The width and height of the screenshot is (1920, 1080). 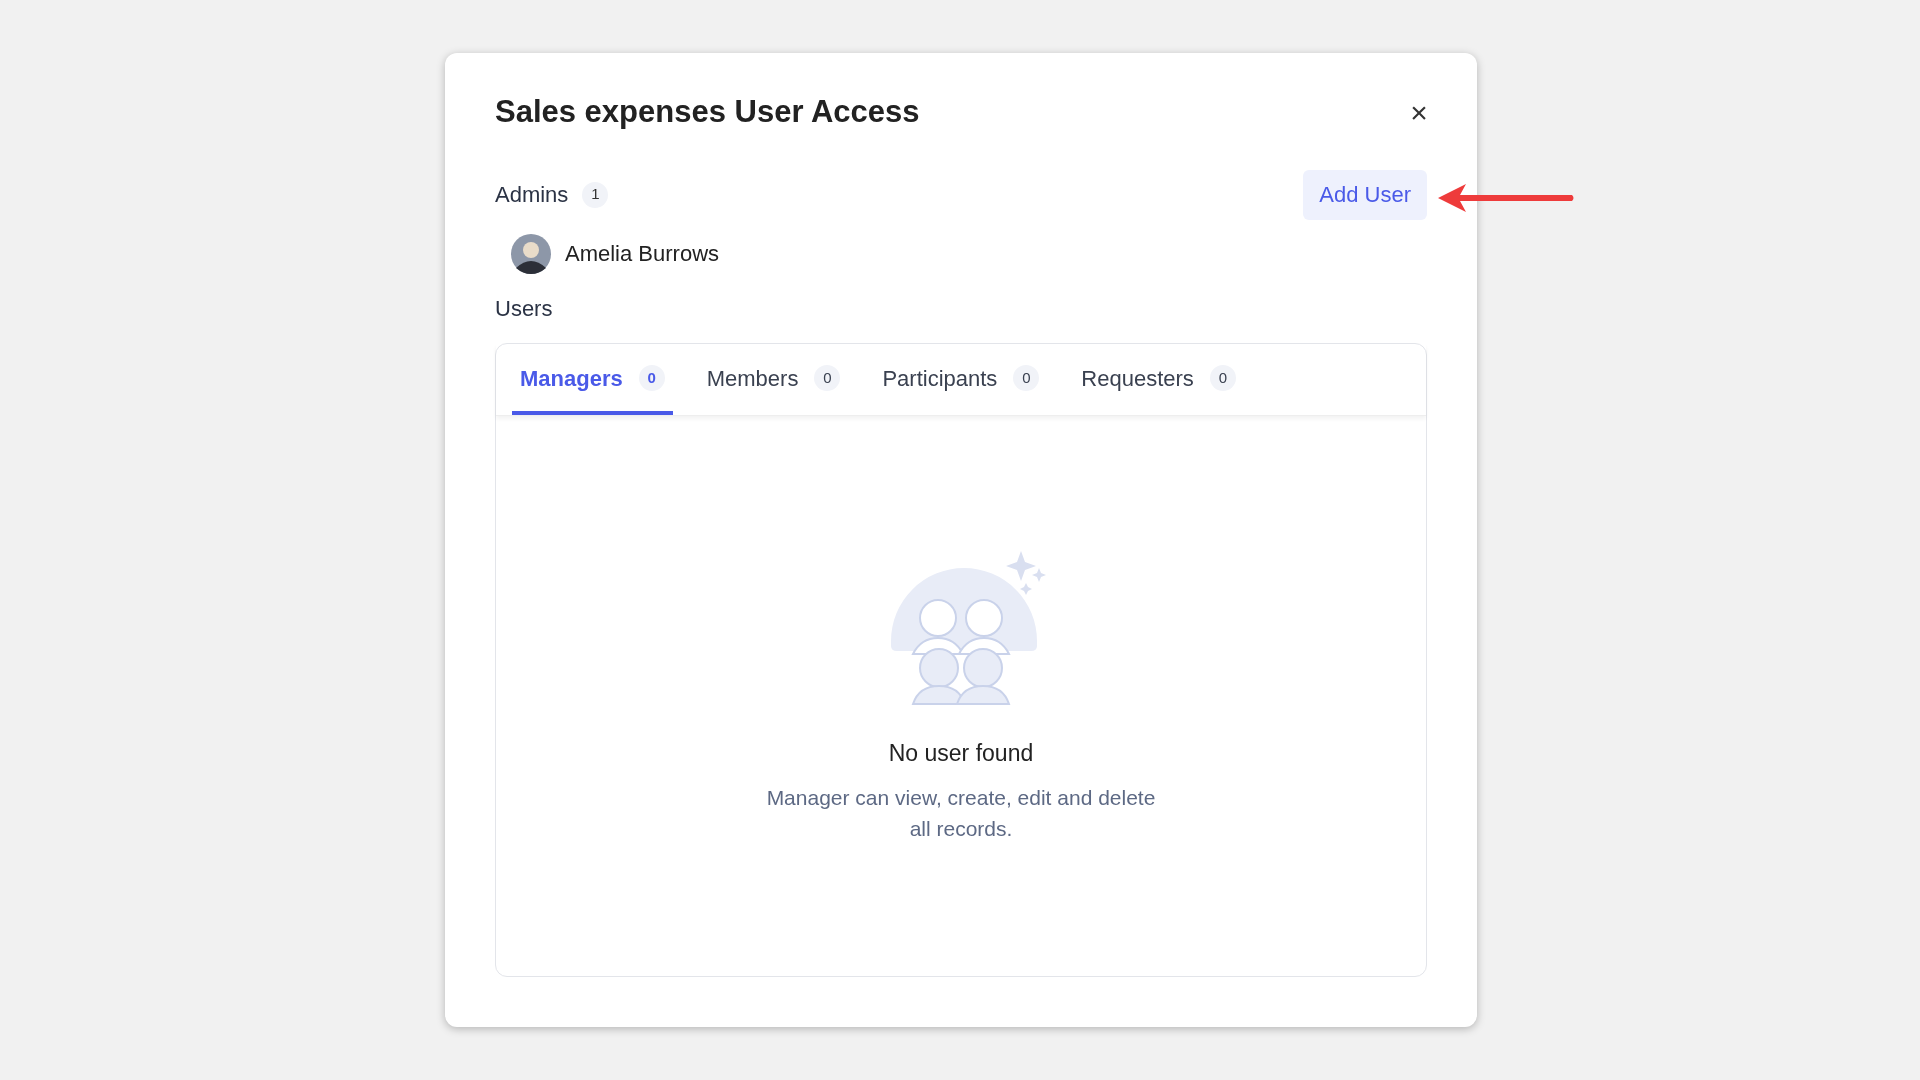 I want to click on tab: Requesters 0, so click(x=1158, y=388).